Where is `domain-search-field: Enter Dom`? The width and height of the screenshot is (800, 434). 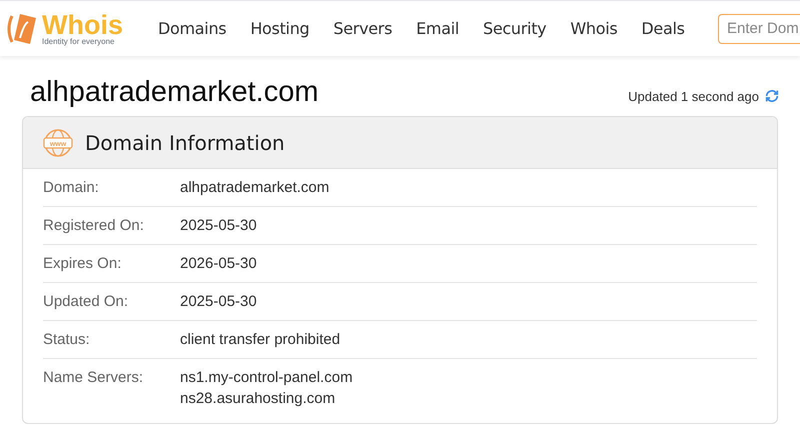
domain-search-field: Enter Dom is located at coordinates (759, 29).